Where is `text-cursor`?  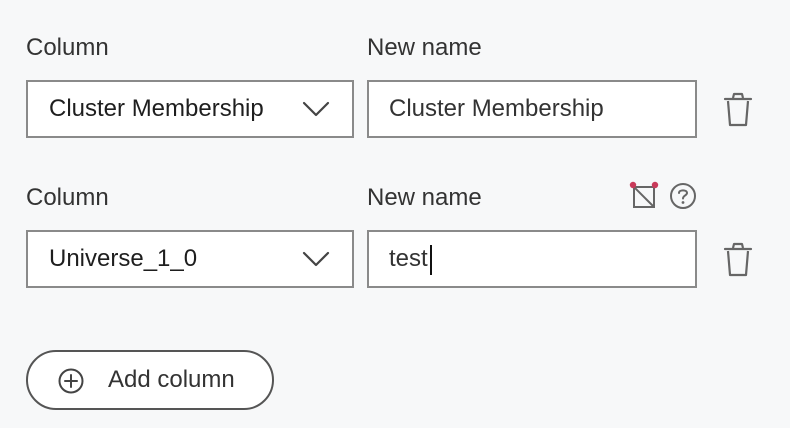
text-cursor is located at coordinates (431, 260).